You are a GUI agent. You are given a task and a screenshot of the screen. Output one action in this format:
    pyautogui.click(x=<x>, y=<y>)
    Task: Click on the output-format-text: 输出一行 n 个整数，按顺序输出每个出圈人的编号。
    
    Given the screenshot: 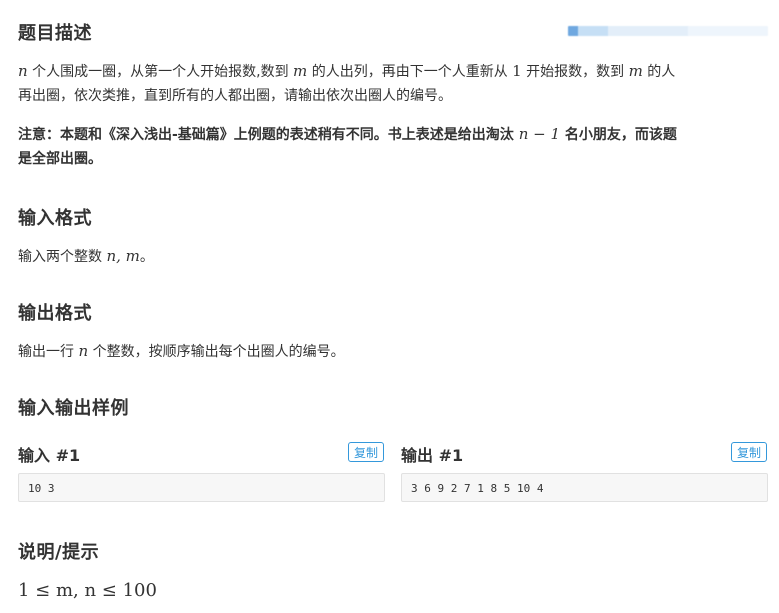 What is the action you would take?
    pyautogui.click(x=181, y=351)
    